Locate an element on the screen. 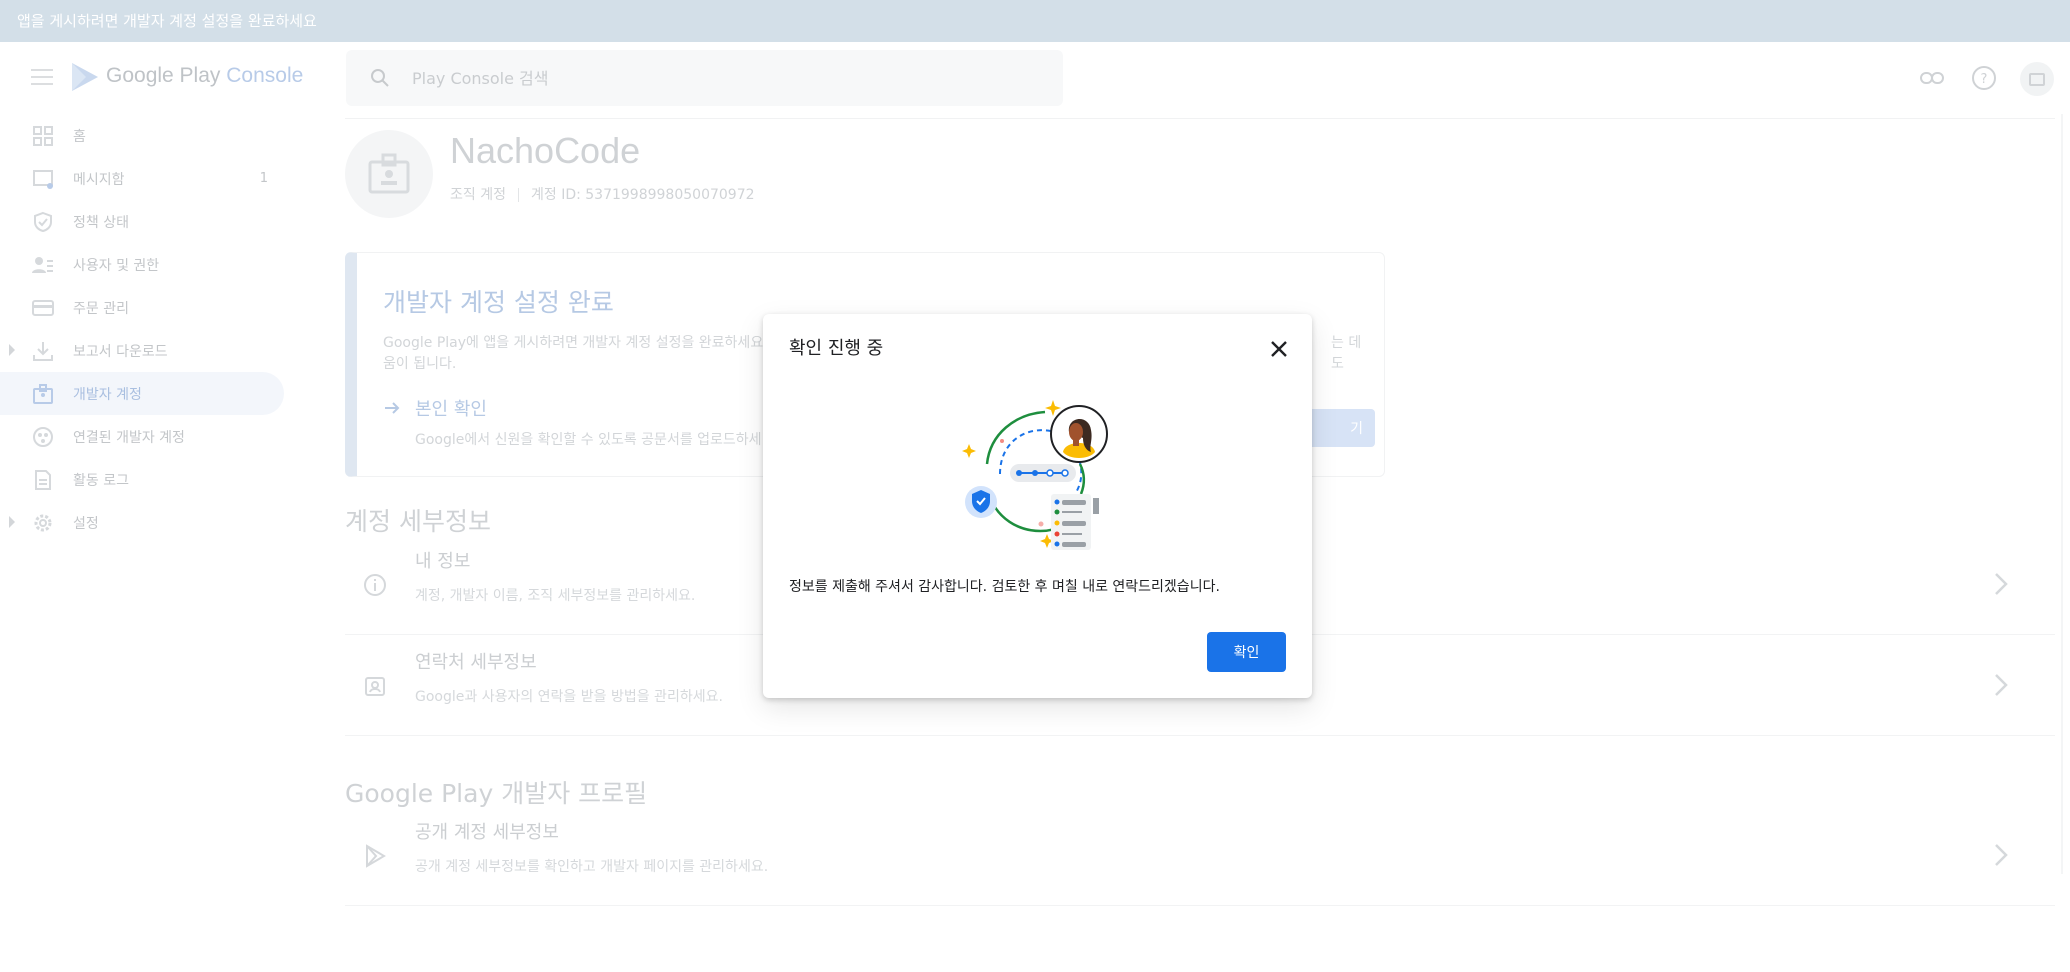 This screenshot has height=972, width=2070. sidebar-item-developer-account: 개발자 계정 is located at coordinates (142, 393).